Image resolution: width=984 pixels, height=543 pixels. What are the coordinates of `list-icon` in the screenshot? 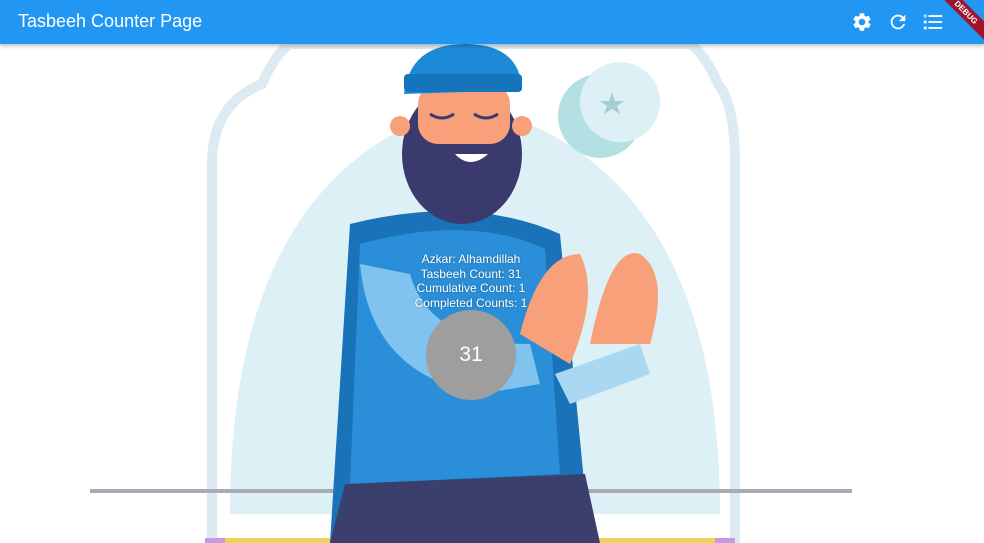 It's located at (933, 22).